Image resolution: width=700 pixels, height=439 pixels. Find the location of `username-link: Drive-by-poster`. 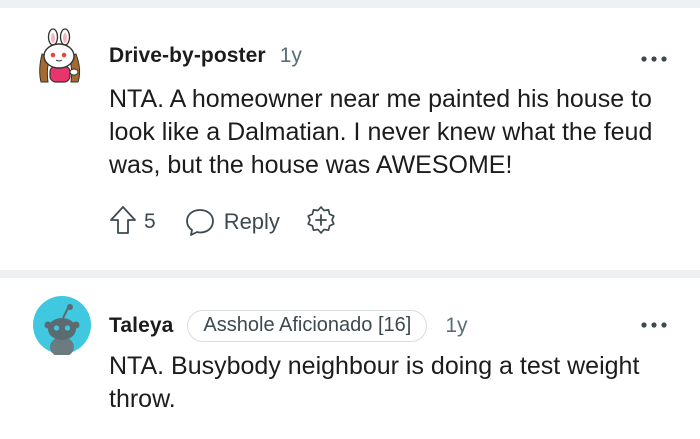

username-link: Drive-by-poster is located at coordinates (187, 56).